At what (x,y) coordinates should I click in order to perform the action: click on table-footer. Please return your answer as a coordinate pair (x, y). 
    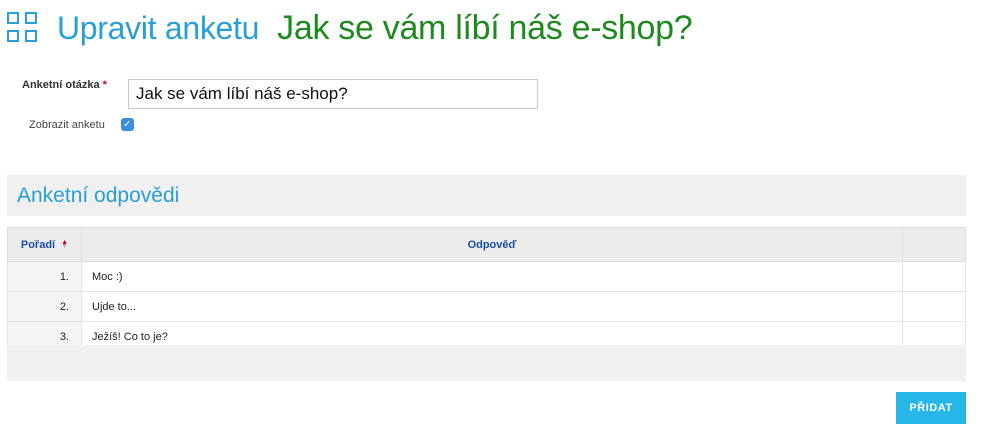
    Looking at the image, I should click on (486, 363).